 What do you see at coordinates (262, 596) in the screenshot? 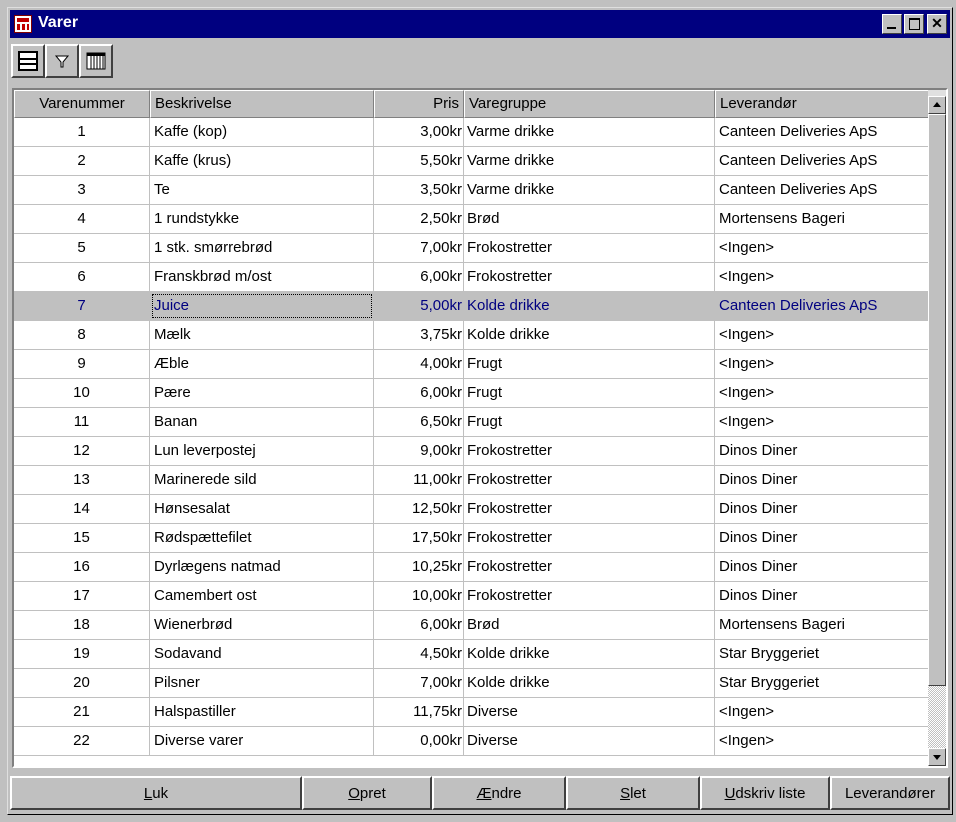
I see `cell-beskrivelse: Camembert ost` at bounding box center [262, 596].